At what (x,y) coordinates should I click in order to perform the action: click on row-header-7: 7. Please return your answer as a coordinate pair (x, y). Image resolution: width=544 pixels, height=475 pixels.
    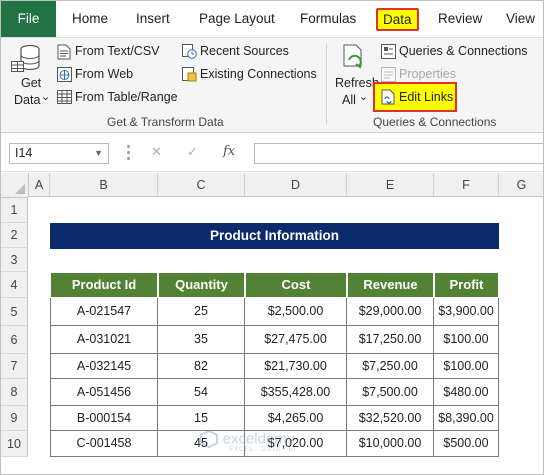
    Looking at the image, I should click on (14, 366).